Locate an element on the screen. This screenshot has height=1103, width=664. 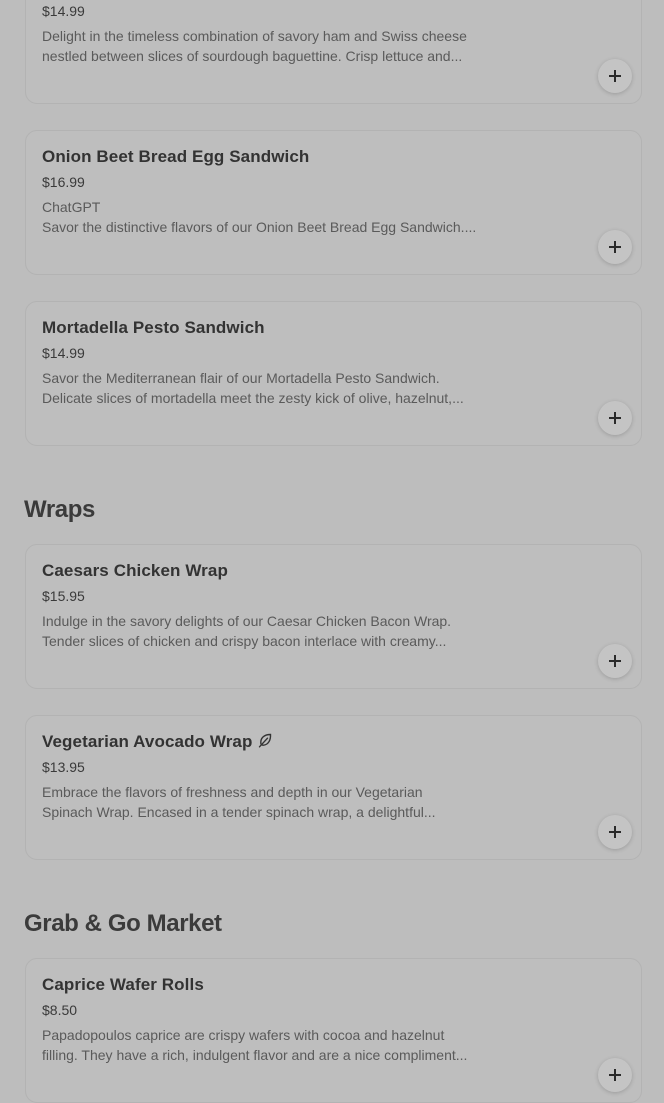
item-name: Vegetarian Avocado Wrap is located at coordinates (157, 742).